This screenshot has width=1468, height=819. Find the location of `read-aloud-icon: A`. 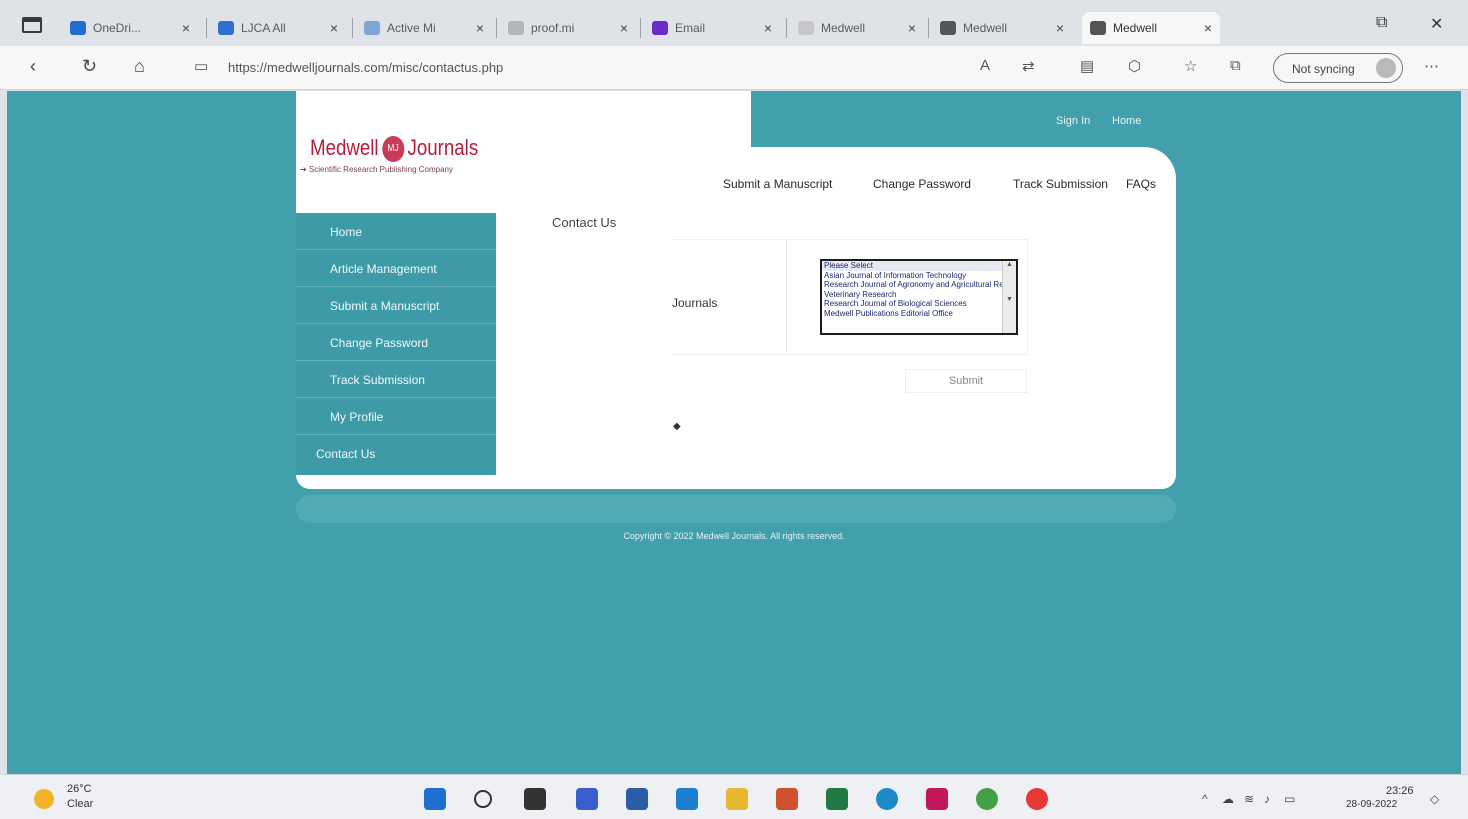

read-aloud-icon: A is located at coordinates (985, 65).